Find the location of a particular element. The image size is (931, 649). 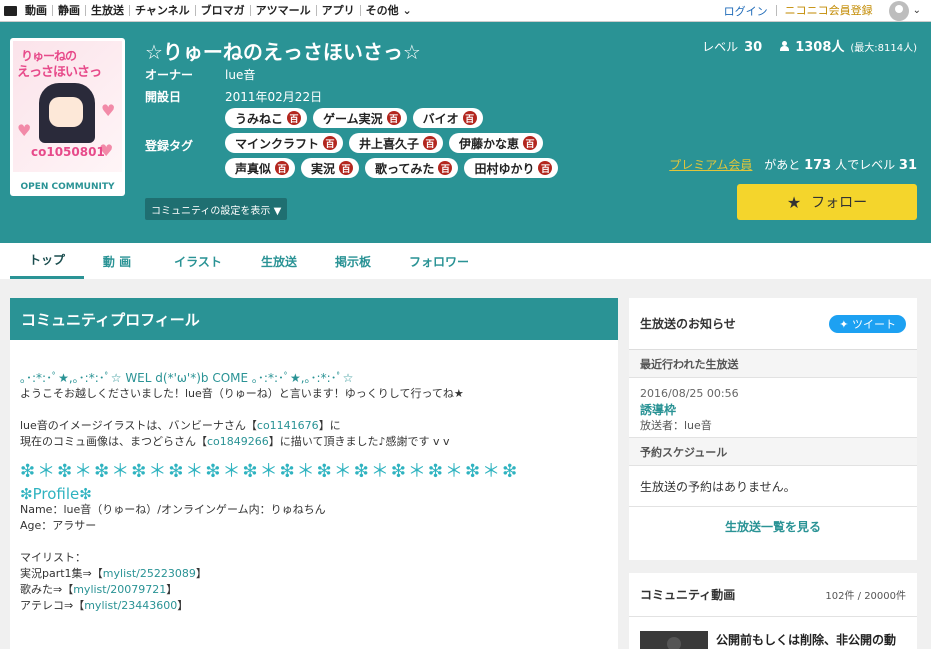

tag-item: 声真似百 is located at coordinates (260, 168).